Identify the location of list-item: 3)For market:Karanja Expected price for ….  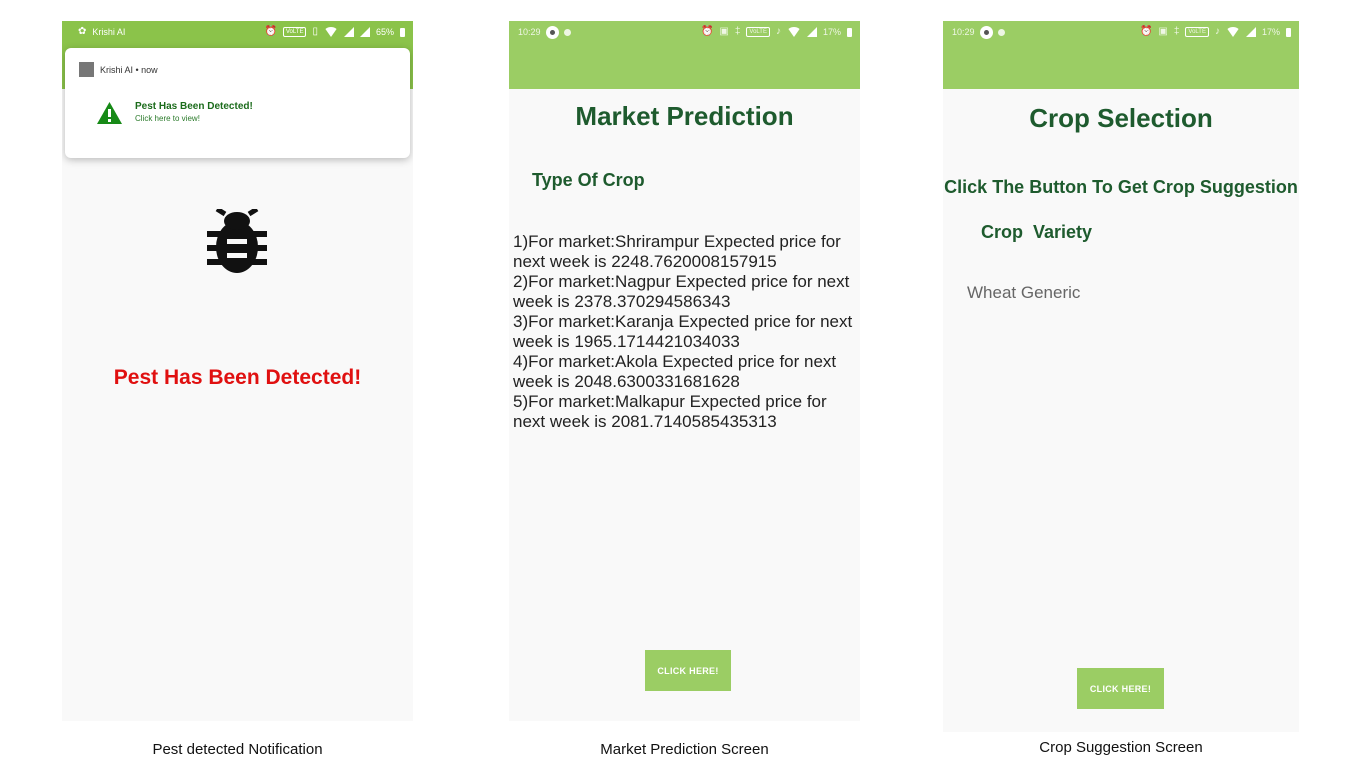
(683, 331).